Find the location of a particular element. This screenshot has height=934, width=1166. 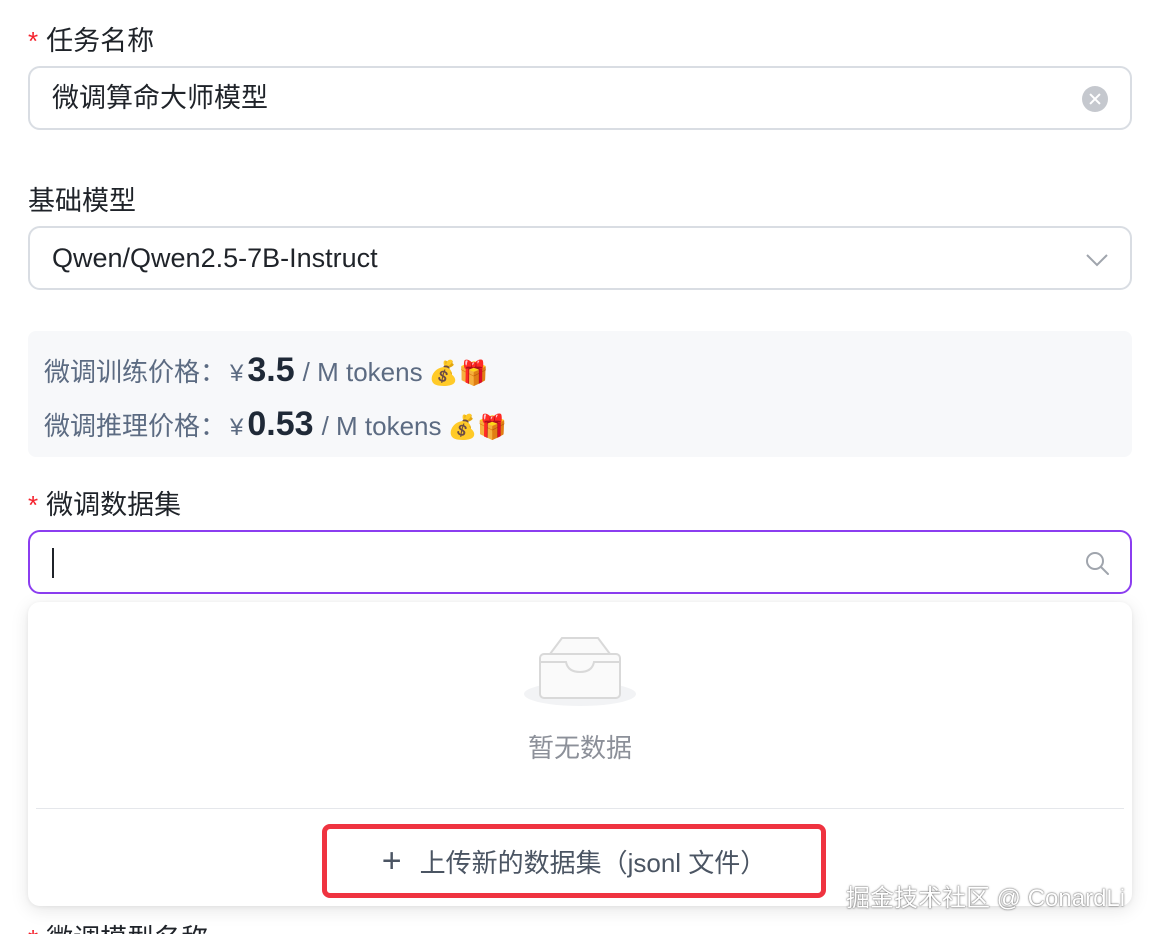

task-name-label: * 任务名称 is located at coordinates (91, 41).